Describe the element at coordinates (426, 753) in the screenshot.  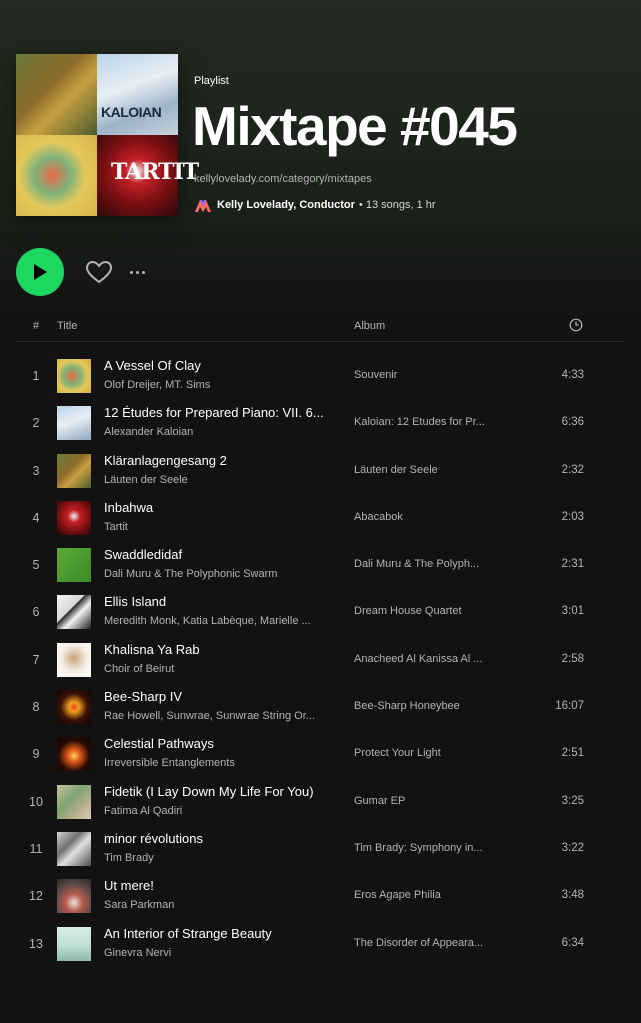
I see `track-album: Protect Your Light` at that location.